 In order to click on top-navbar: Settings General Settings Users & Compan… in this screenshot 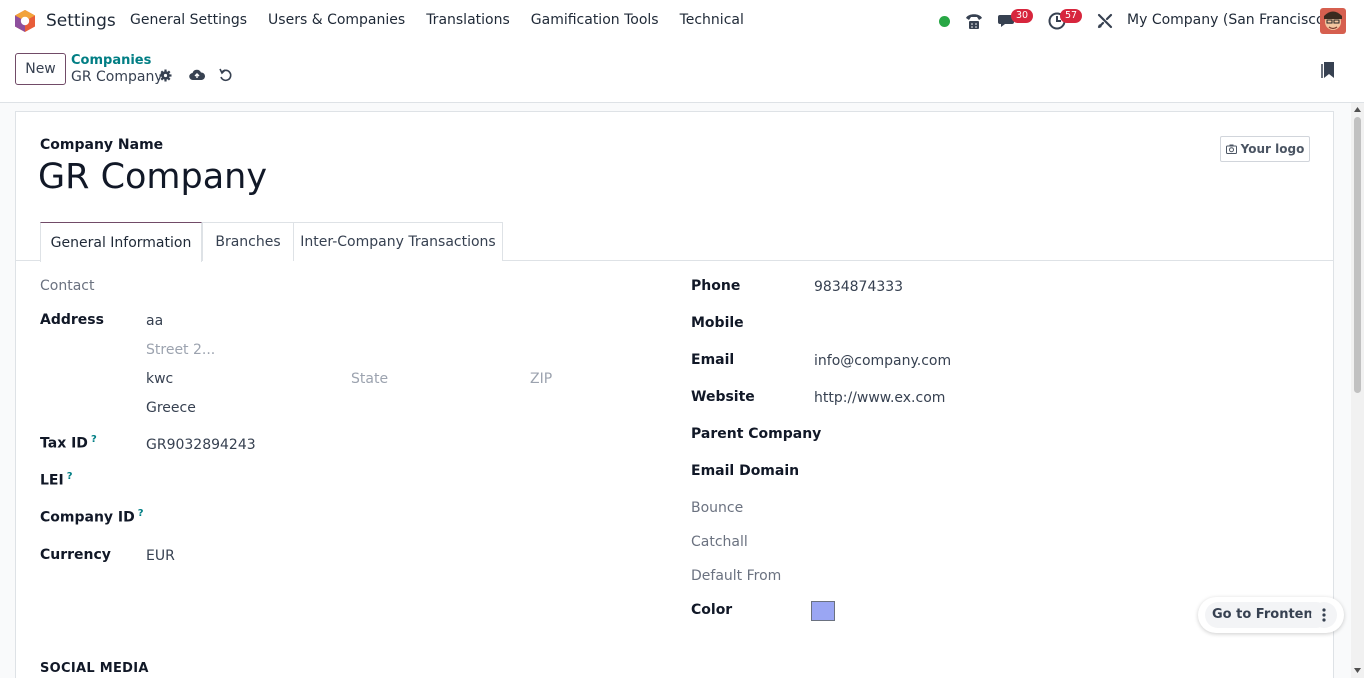, I will do `click(682, 21)`.